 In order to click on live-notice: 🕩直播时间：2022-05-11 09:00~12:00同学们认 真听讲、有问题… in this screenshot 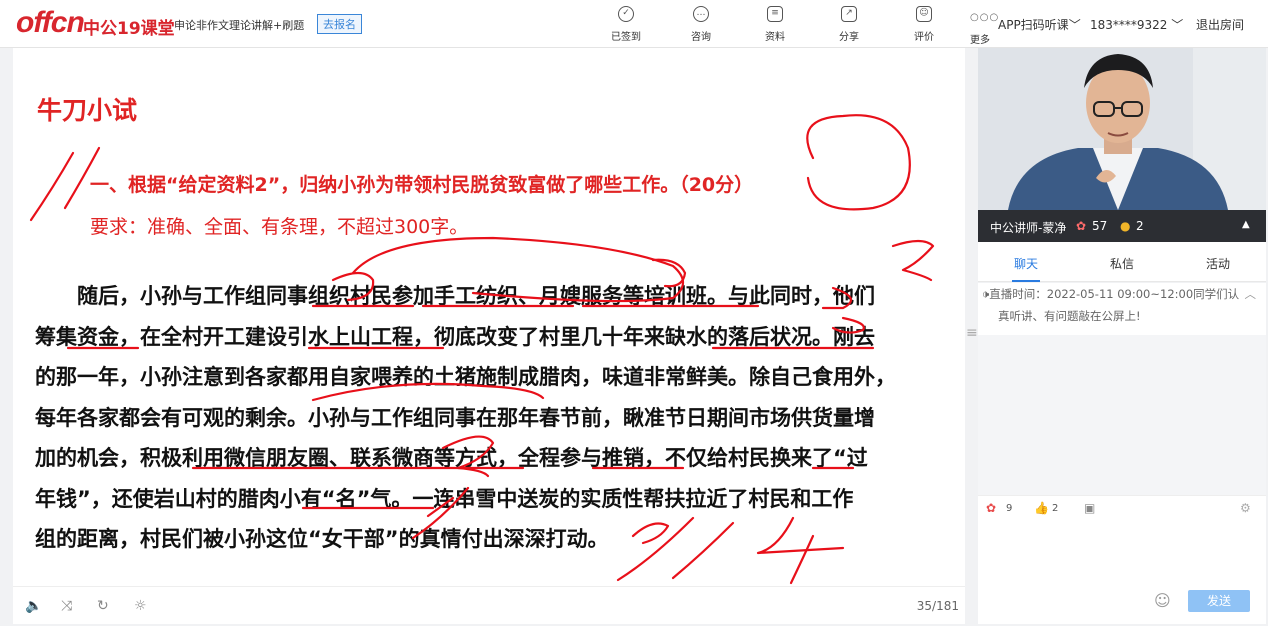, I will do `click(1122, 309)`.